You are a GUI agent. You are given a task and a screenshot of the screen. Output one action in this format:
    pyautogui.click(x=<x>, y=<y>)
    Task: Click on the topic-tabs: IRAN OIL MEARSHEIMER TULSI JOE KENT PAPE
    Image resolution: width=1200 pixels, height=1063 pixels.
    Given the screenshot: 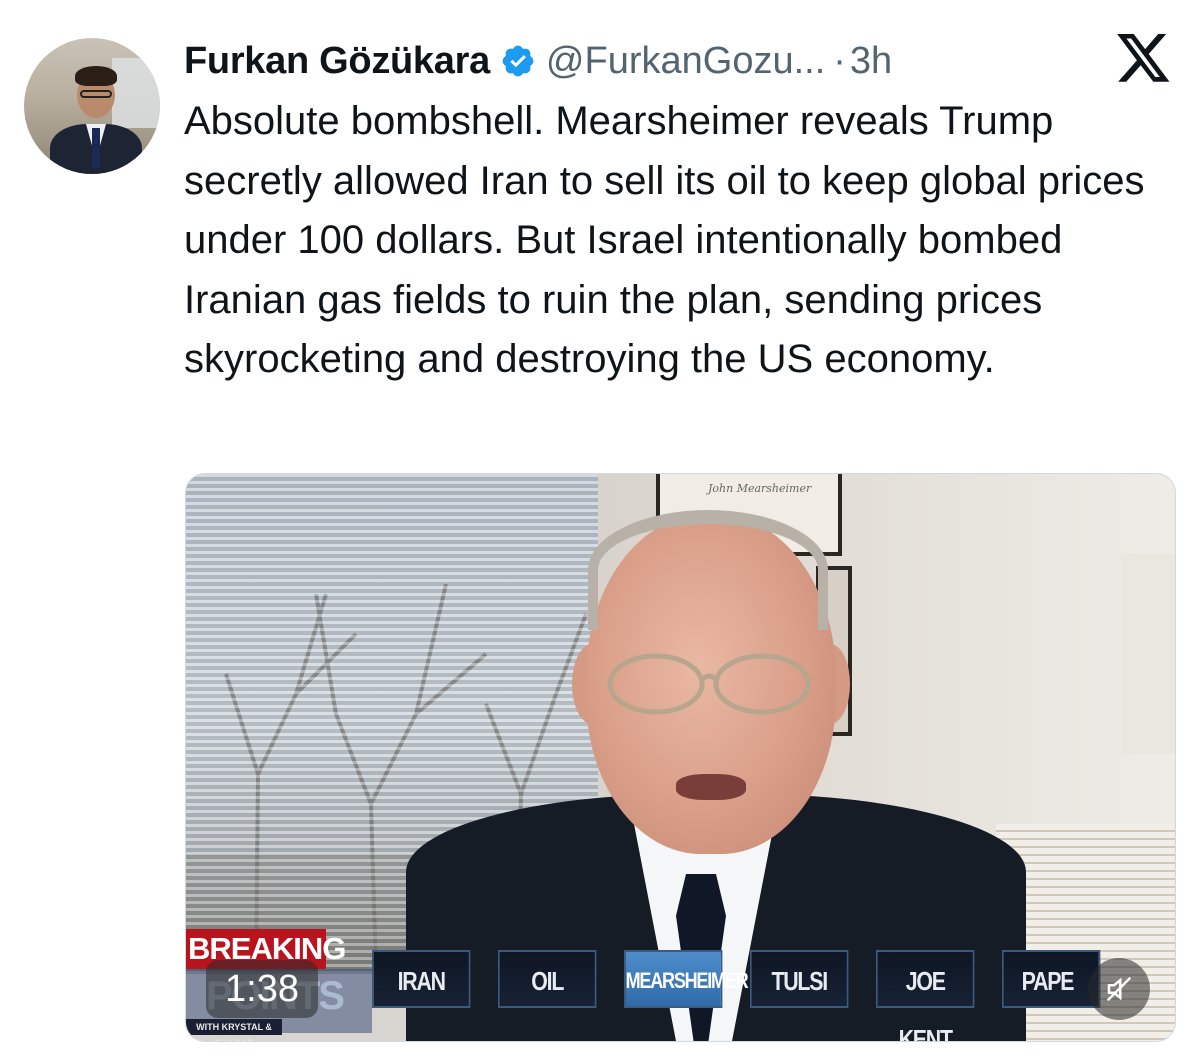 What is the action you would take?
    pyautogui.click(x=750, y=995)
    